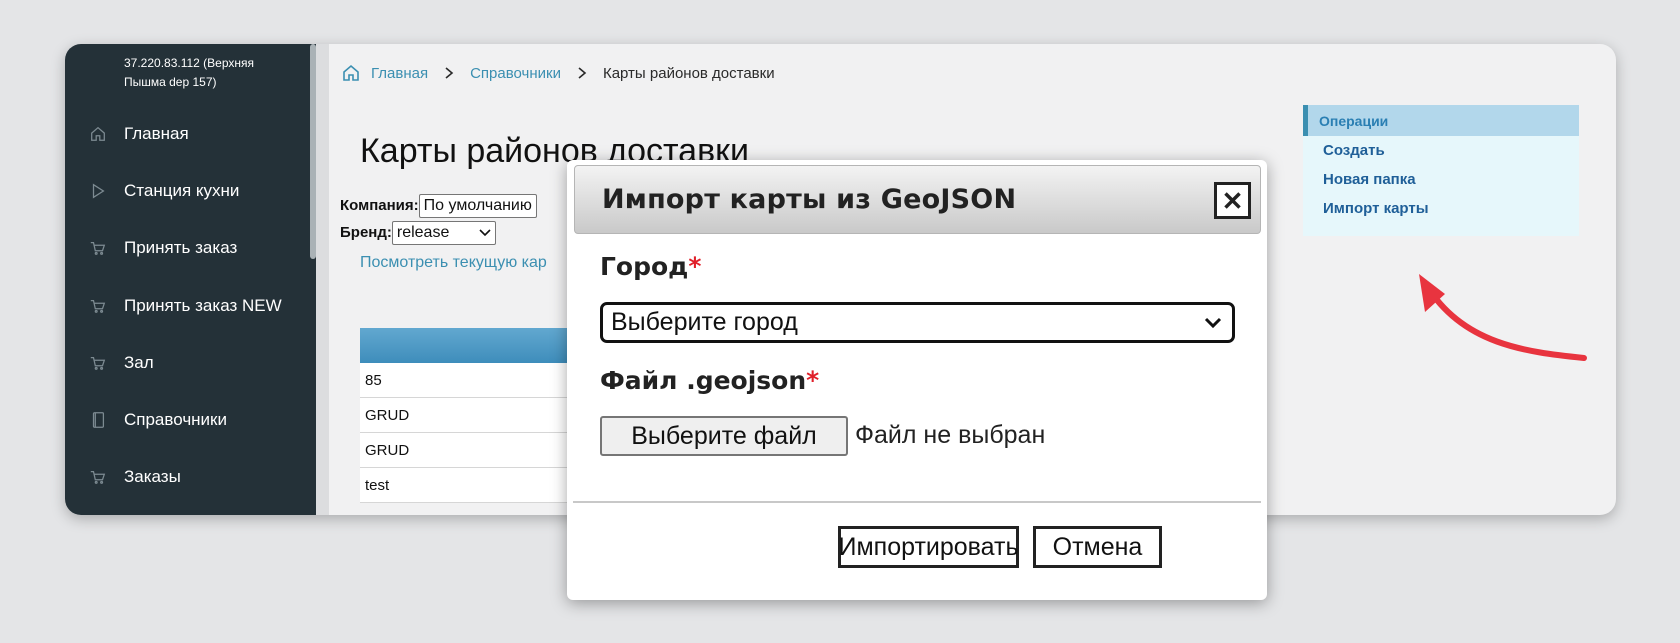 Image resolution: width=1680 pixels, height=643 pixels. I want to click on sidebar-item-label: Принять заказ NEW, so click(203, 305).